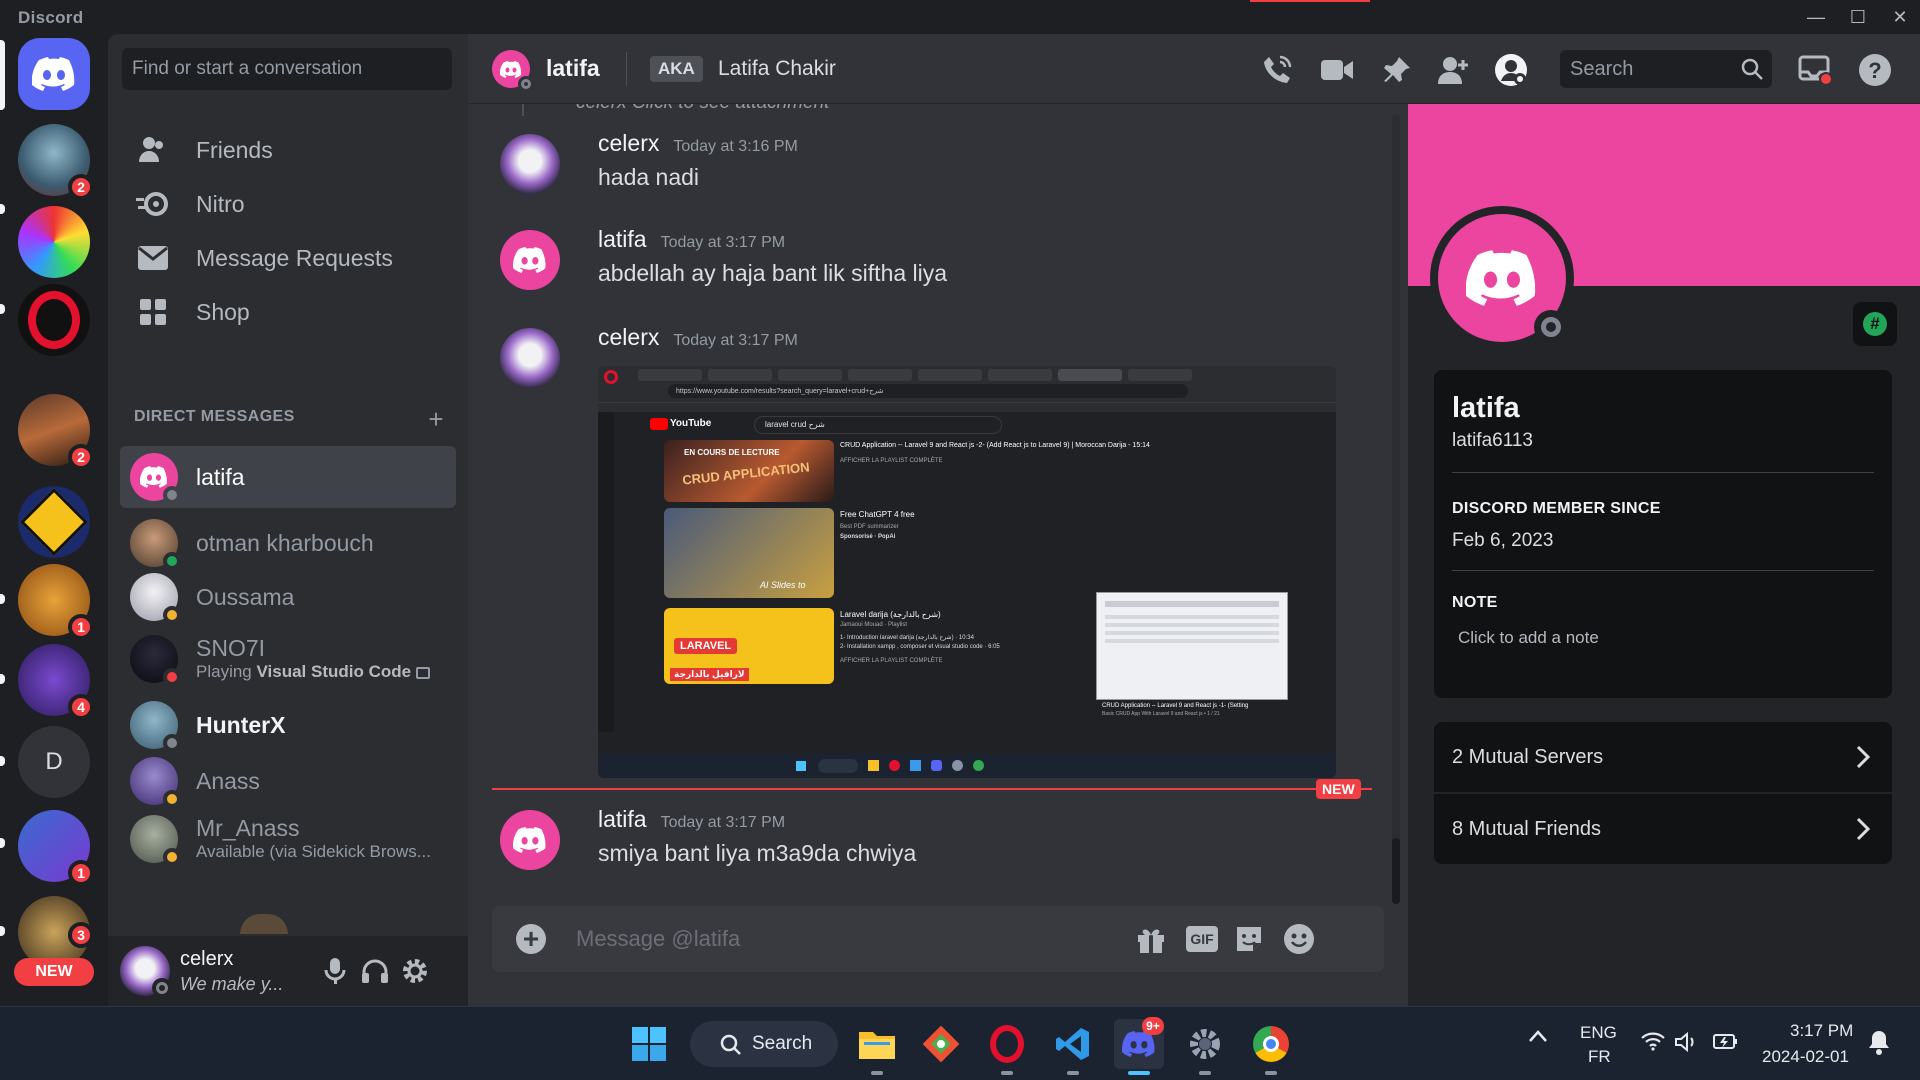 This screenshot has width=1920, height=1080. What do you see at coordinates (878, 425) in the screenshot?
I see `youtube-search-box: laravel crud شرح` at bounding box center [878, 425].